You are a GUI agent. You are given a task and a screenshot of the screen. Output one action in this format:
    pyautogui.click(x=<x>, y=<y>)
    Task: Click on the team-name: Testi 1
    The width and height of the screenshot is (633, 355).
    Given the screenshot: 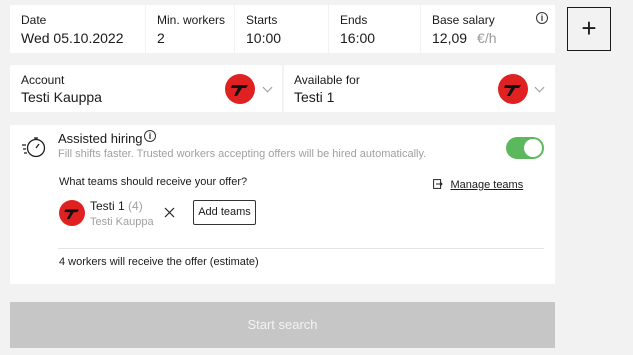 What is the action you would take?
    pyautogui.click(x=107, y=206)
    